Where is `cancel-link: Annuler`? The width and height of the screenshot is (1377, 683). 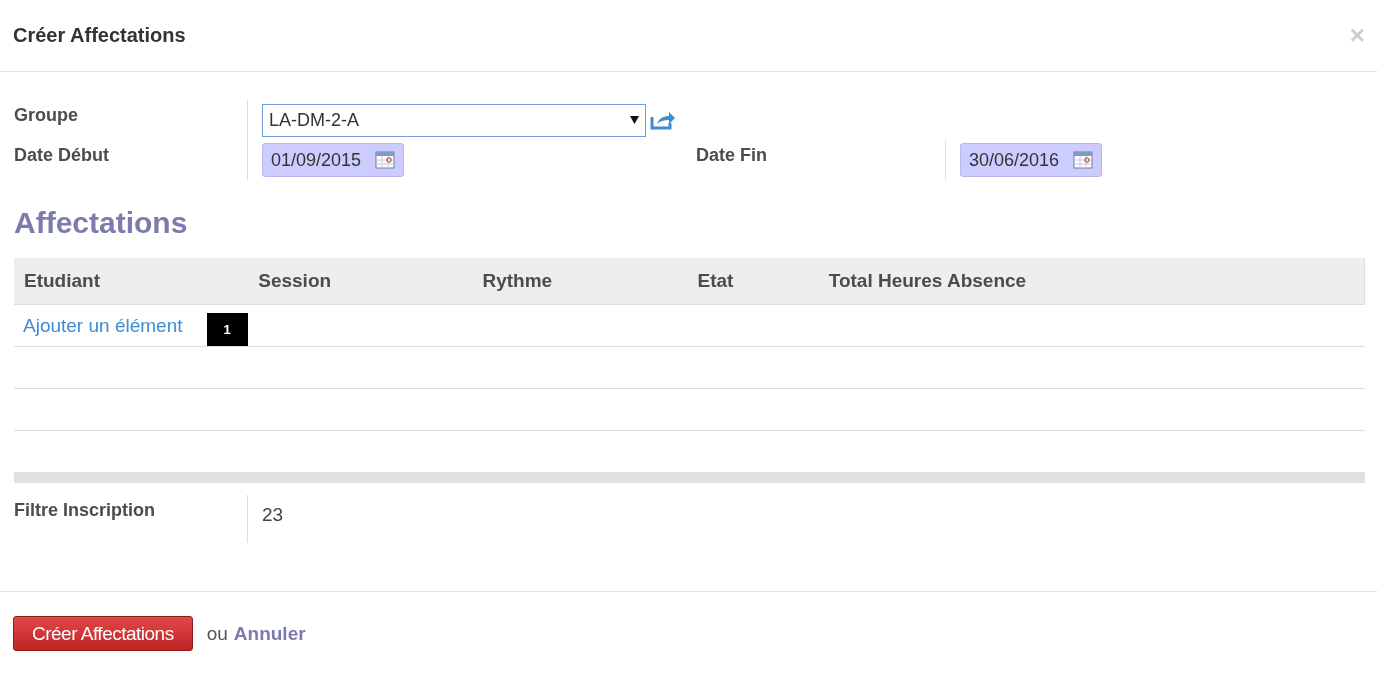 cancel-link: Annuler is located at coordinates (269, 633).